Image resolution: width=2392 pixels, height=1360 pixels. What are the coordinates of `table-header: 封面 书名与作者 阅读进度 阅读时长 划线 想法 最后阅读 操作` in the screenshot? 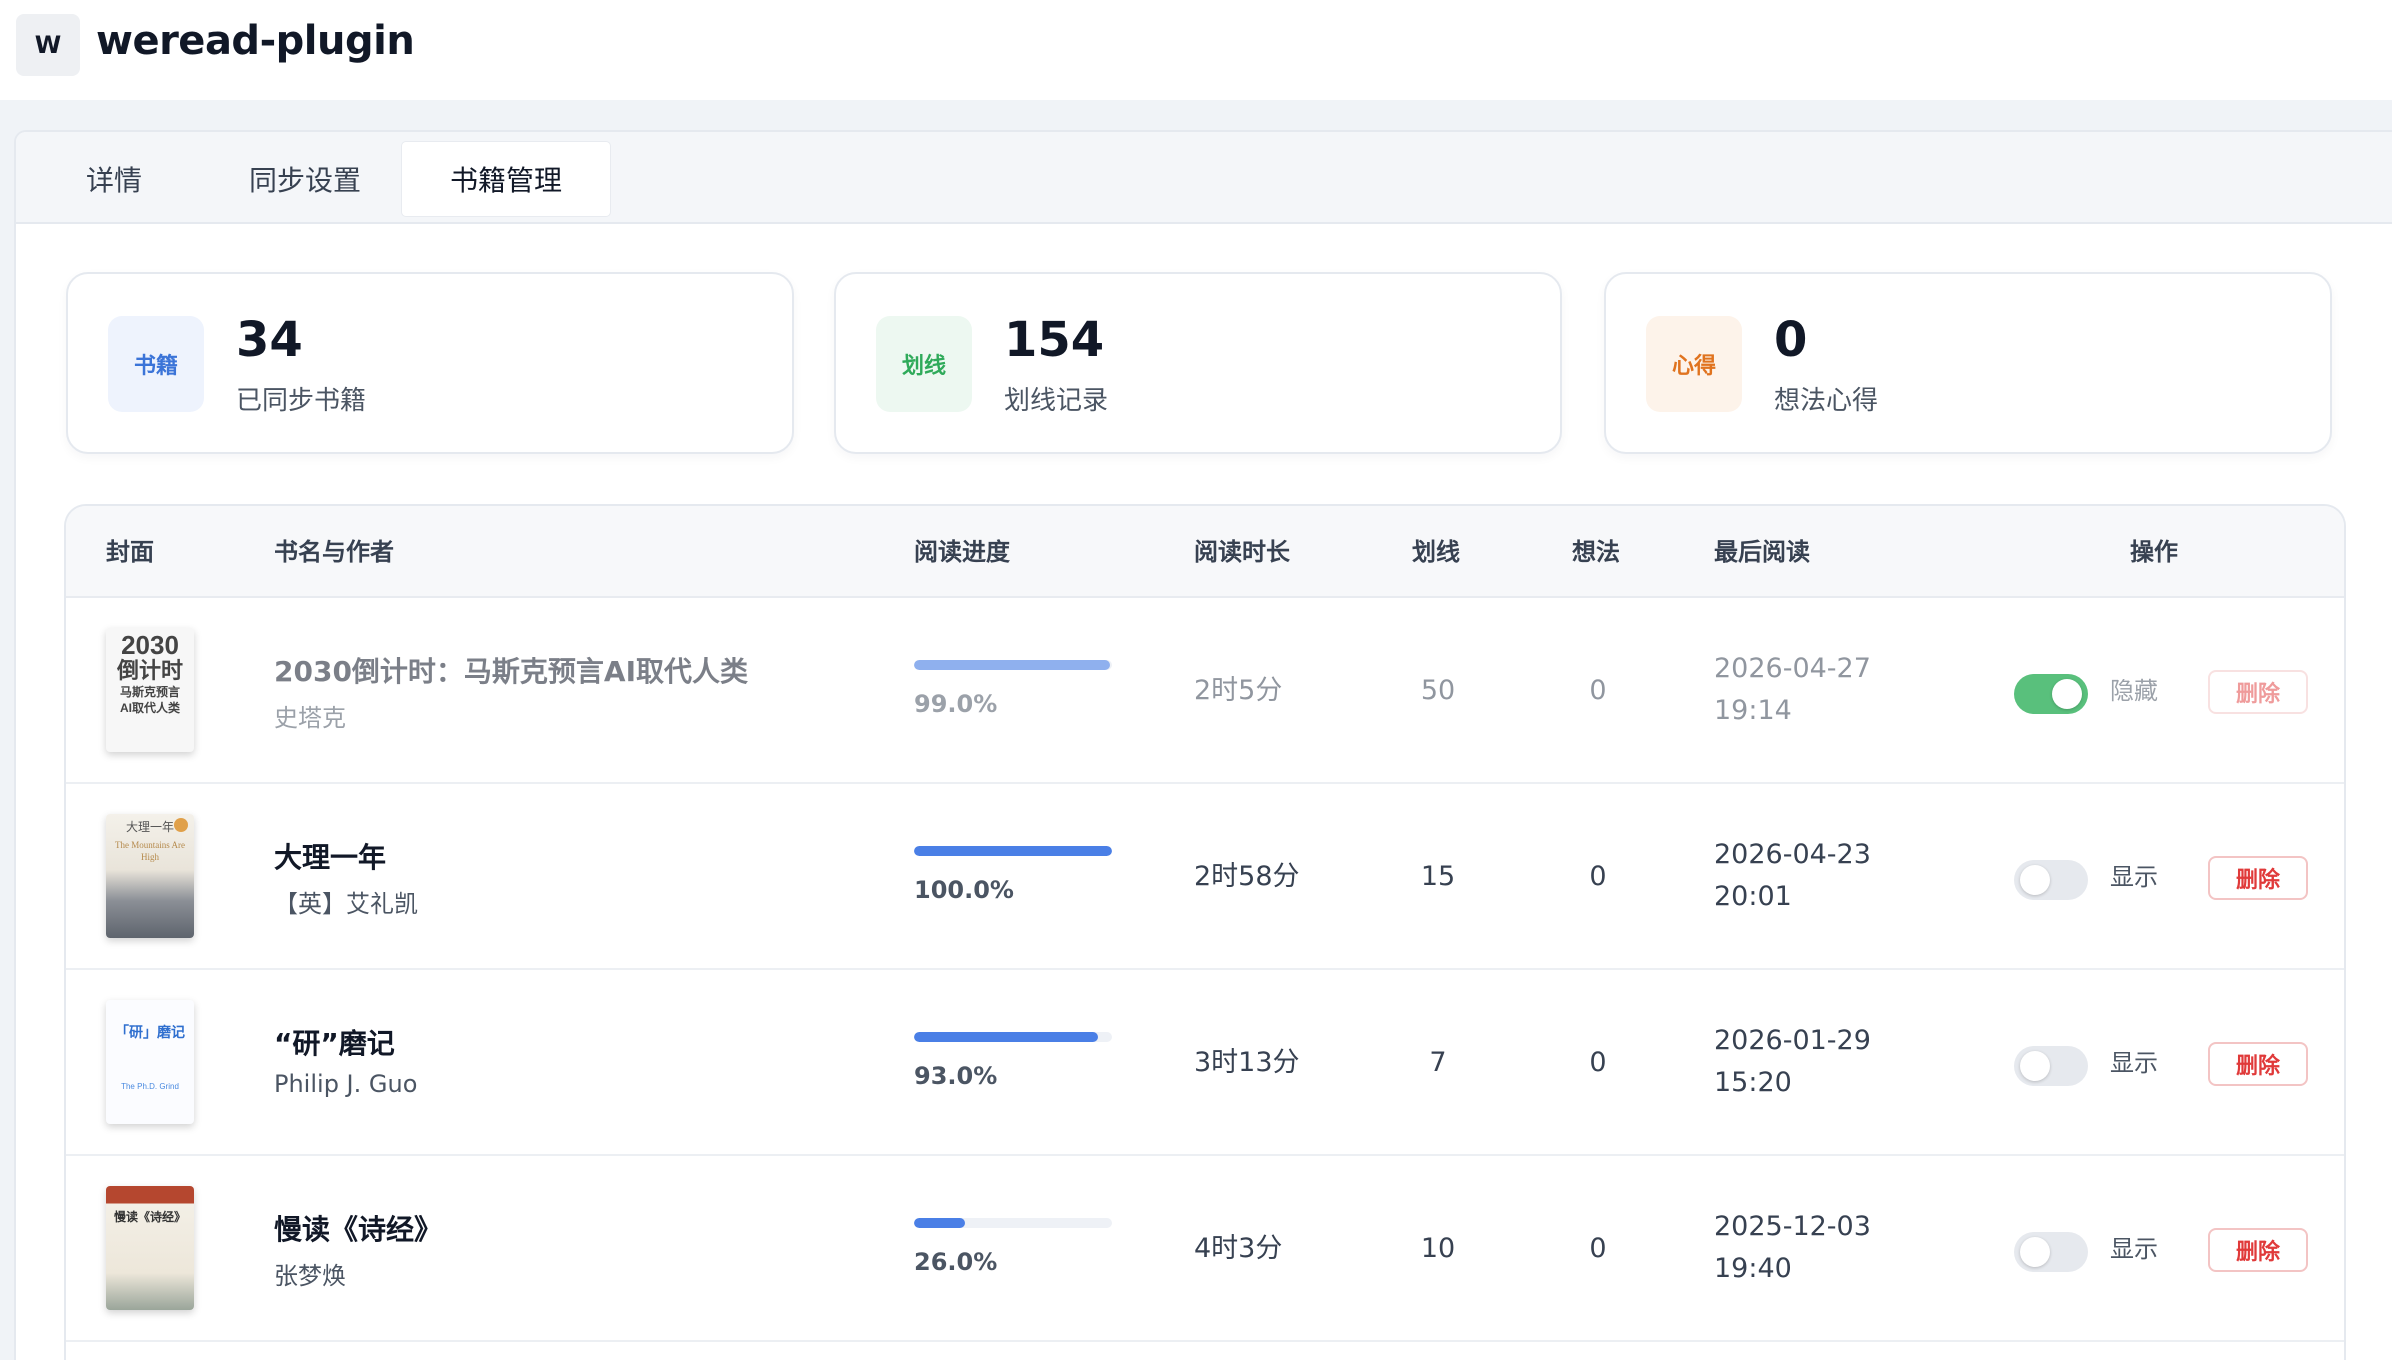 It's located at (1205, 552).